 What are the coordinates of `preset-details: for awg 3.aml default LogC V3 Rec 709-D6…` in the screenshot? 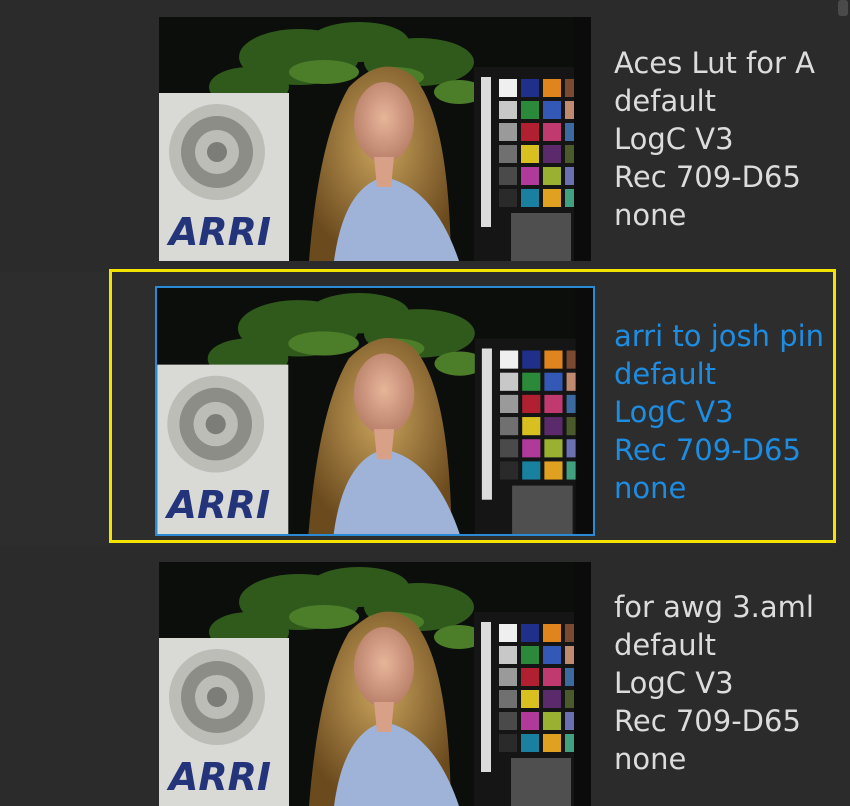 It's located at (732, 683).